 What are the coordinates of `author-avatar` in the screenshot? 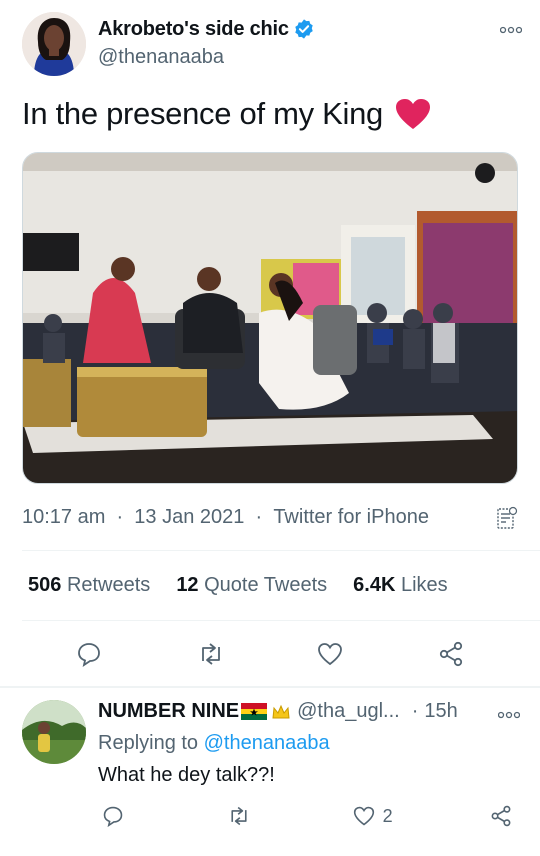 It's located at (54, 44).